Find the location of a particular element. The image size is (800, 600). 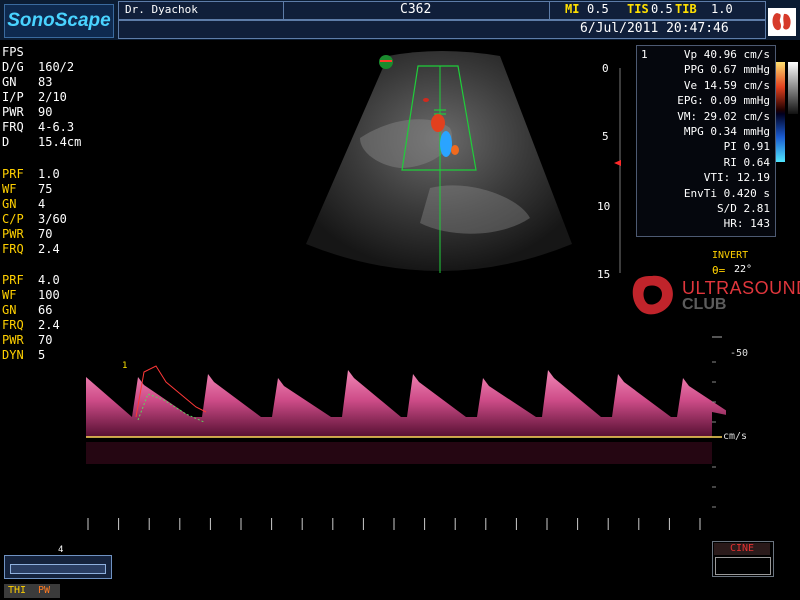

tis-value: 0.5 is located at coordinates (662, 9).